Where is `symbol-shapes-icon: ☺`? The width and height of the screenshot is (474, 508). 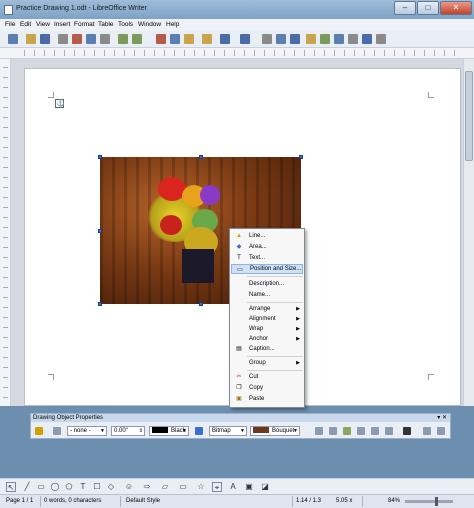 symbol-shapes-icon: ☺ is located at coordinates (129, 487).